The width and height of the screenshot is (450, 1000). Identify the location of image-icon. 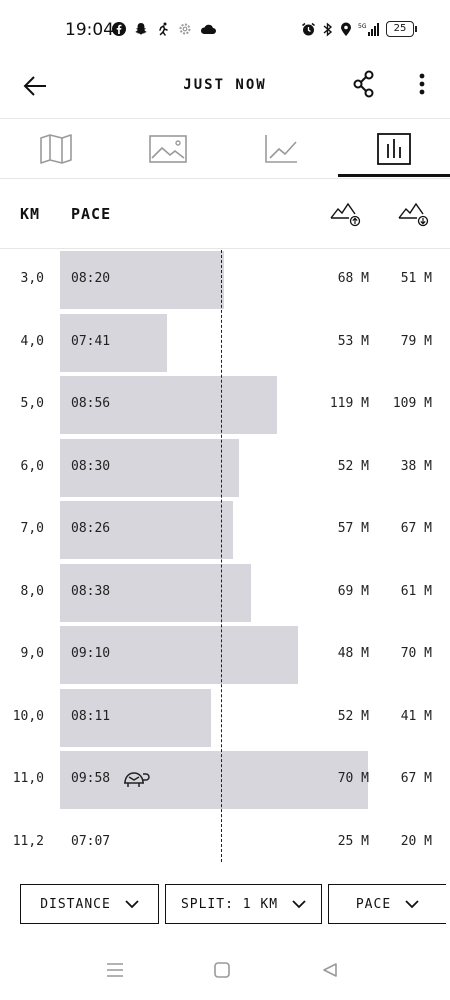
(168, 149).